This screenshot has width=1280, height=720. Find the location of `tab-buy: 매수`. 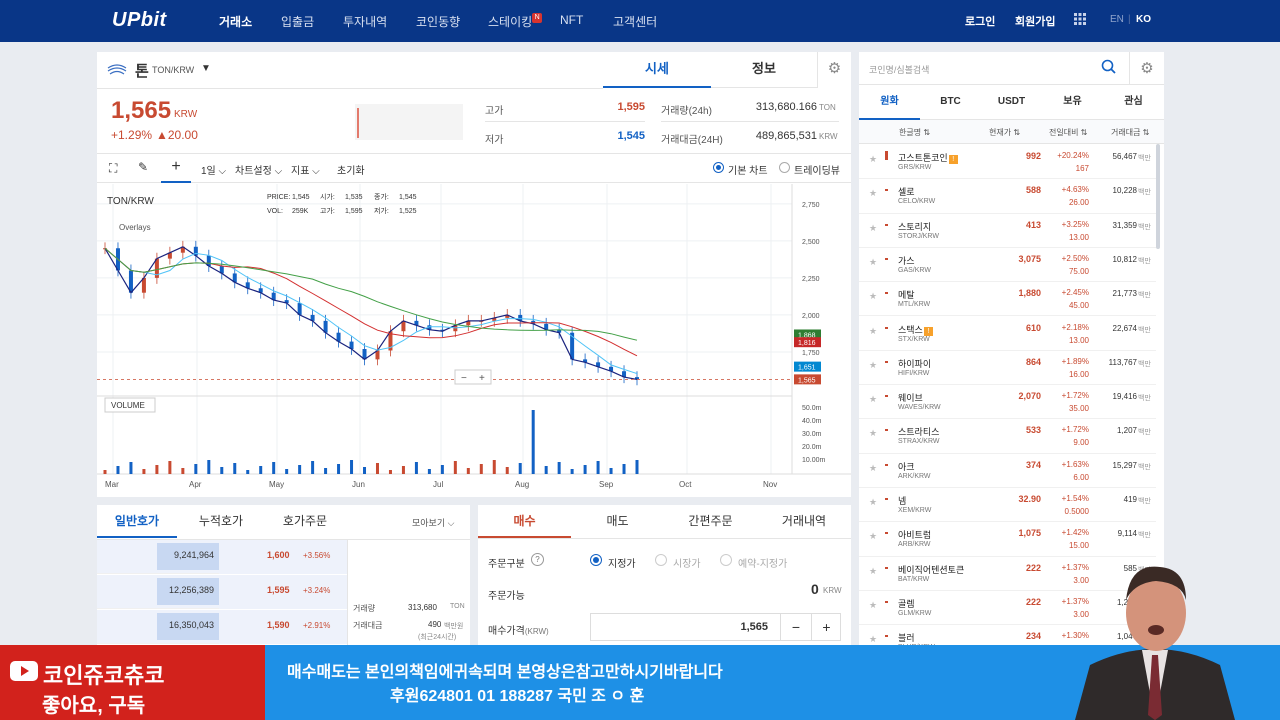

tab-buy: 매수 is located at coordinates (524, 521).